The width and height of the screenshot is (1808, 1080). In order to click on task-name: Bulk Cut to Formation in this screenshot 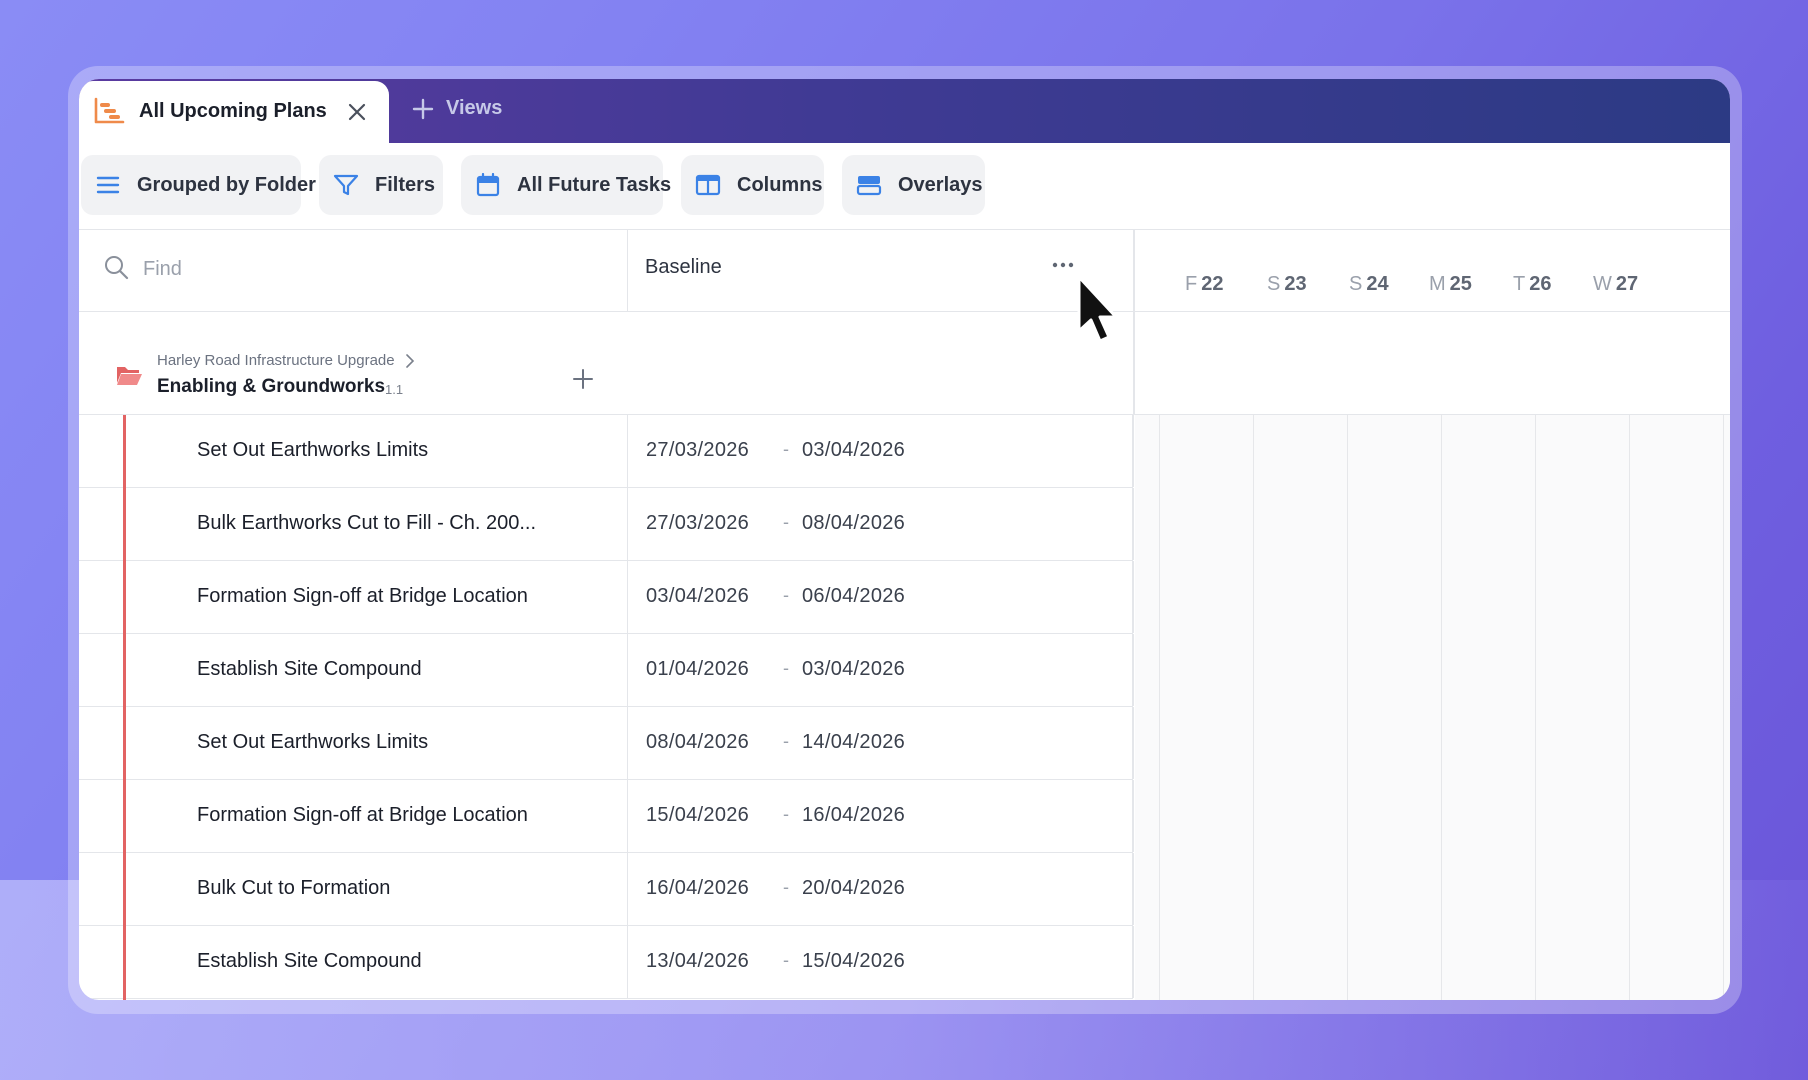, I will do `click(294, 888)`.